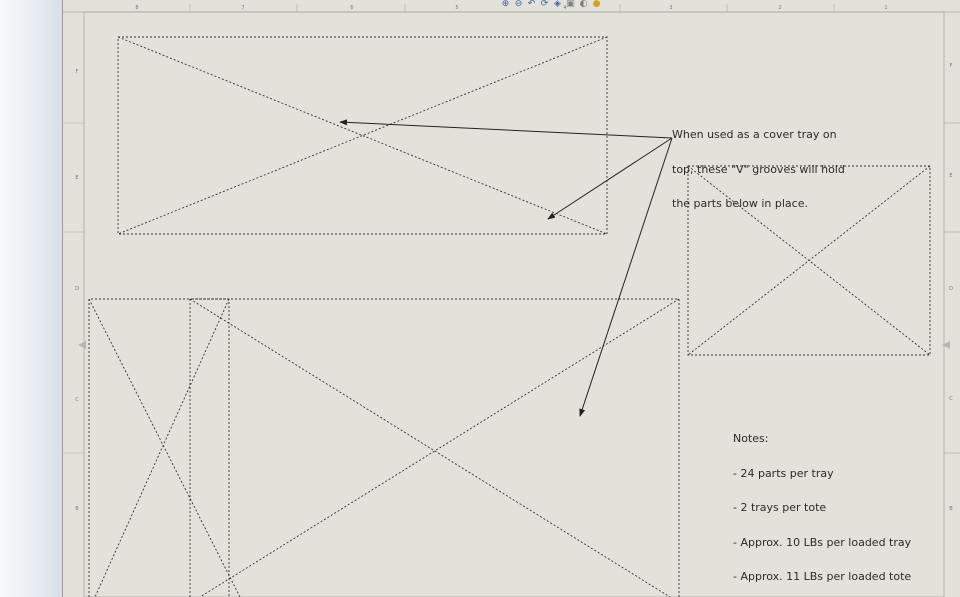  What do you see at coordinates (885, 8) in the screenshot?
I see `column-marker: 1` at bounding box center [885, 8].